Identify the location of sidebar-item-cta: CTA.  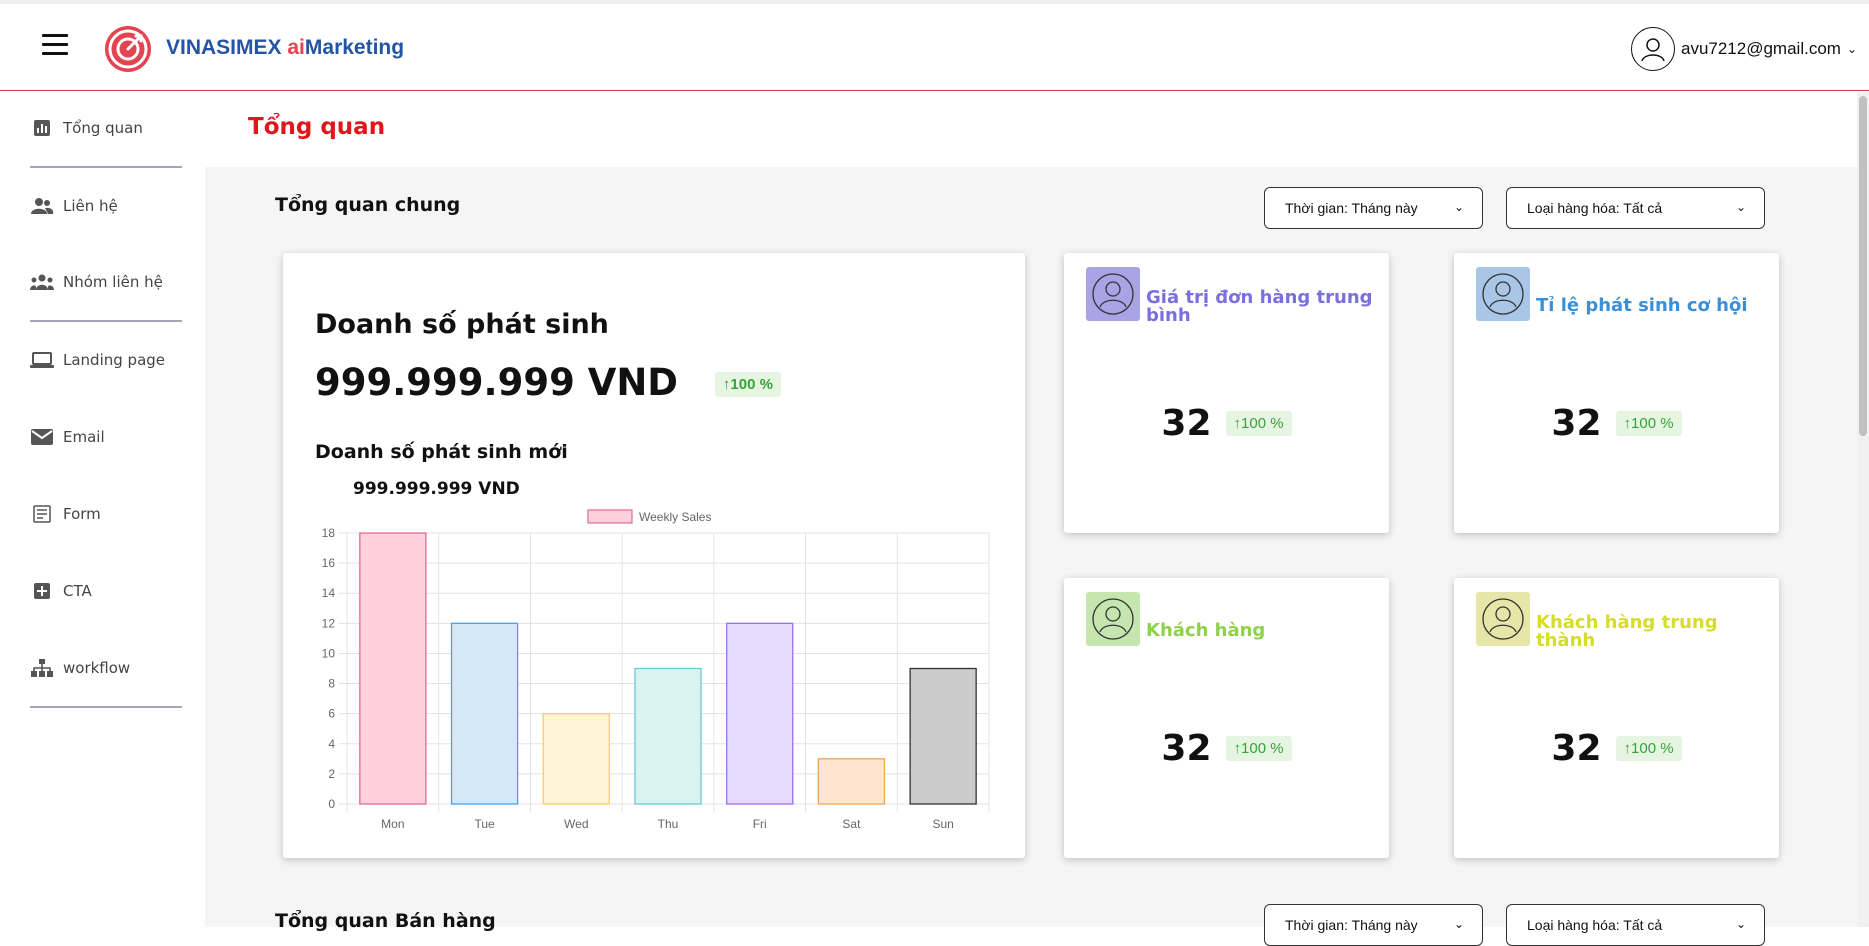
(61, 591).